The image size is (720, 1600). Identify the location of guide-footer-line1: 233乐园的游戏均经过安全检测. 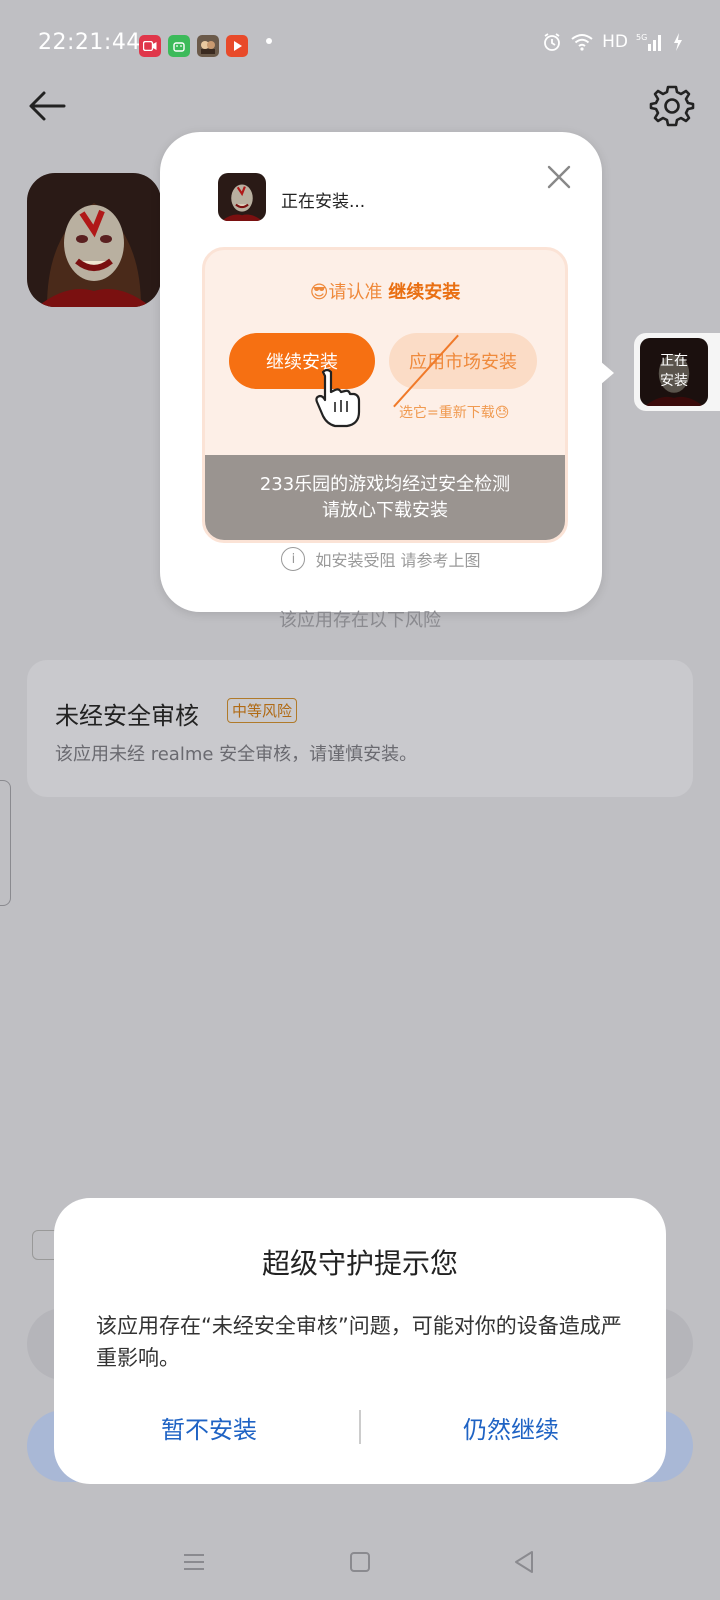
(385, 484).